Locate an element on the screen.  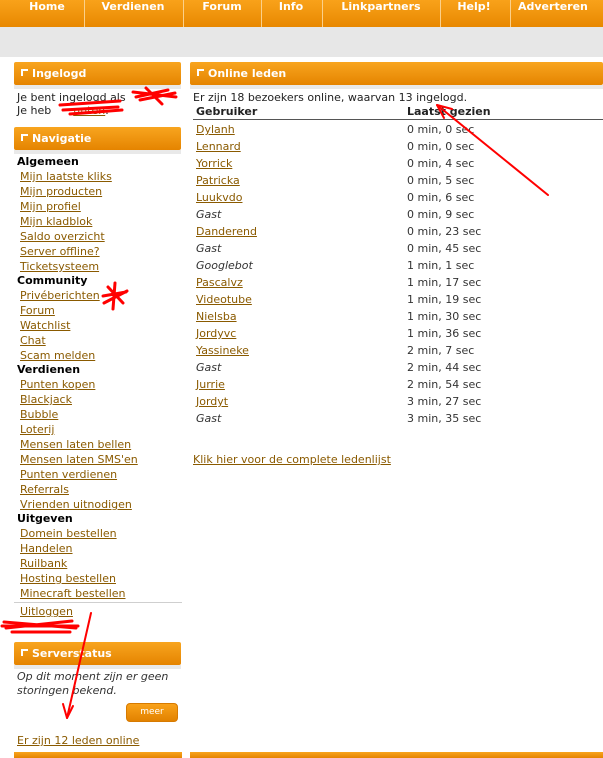
sidebar-item: Punten verdienen is located at coordinates (68, 474).